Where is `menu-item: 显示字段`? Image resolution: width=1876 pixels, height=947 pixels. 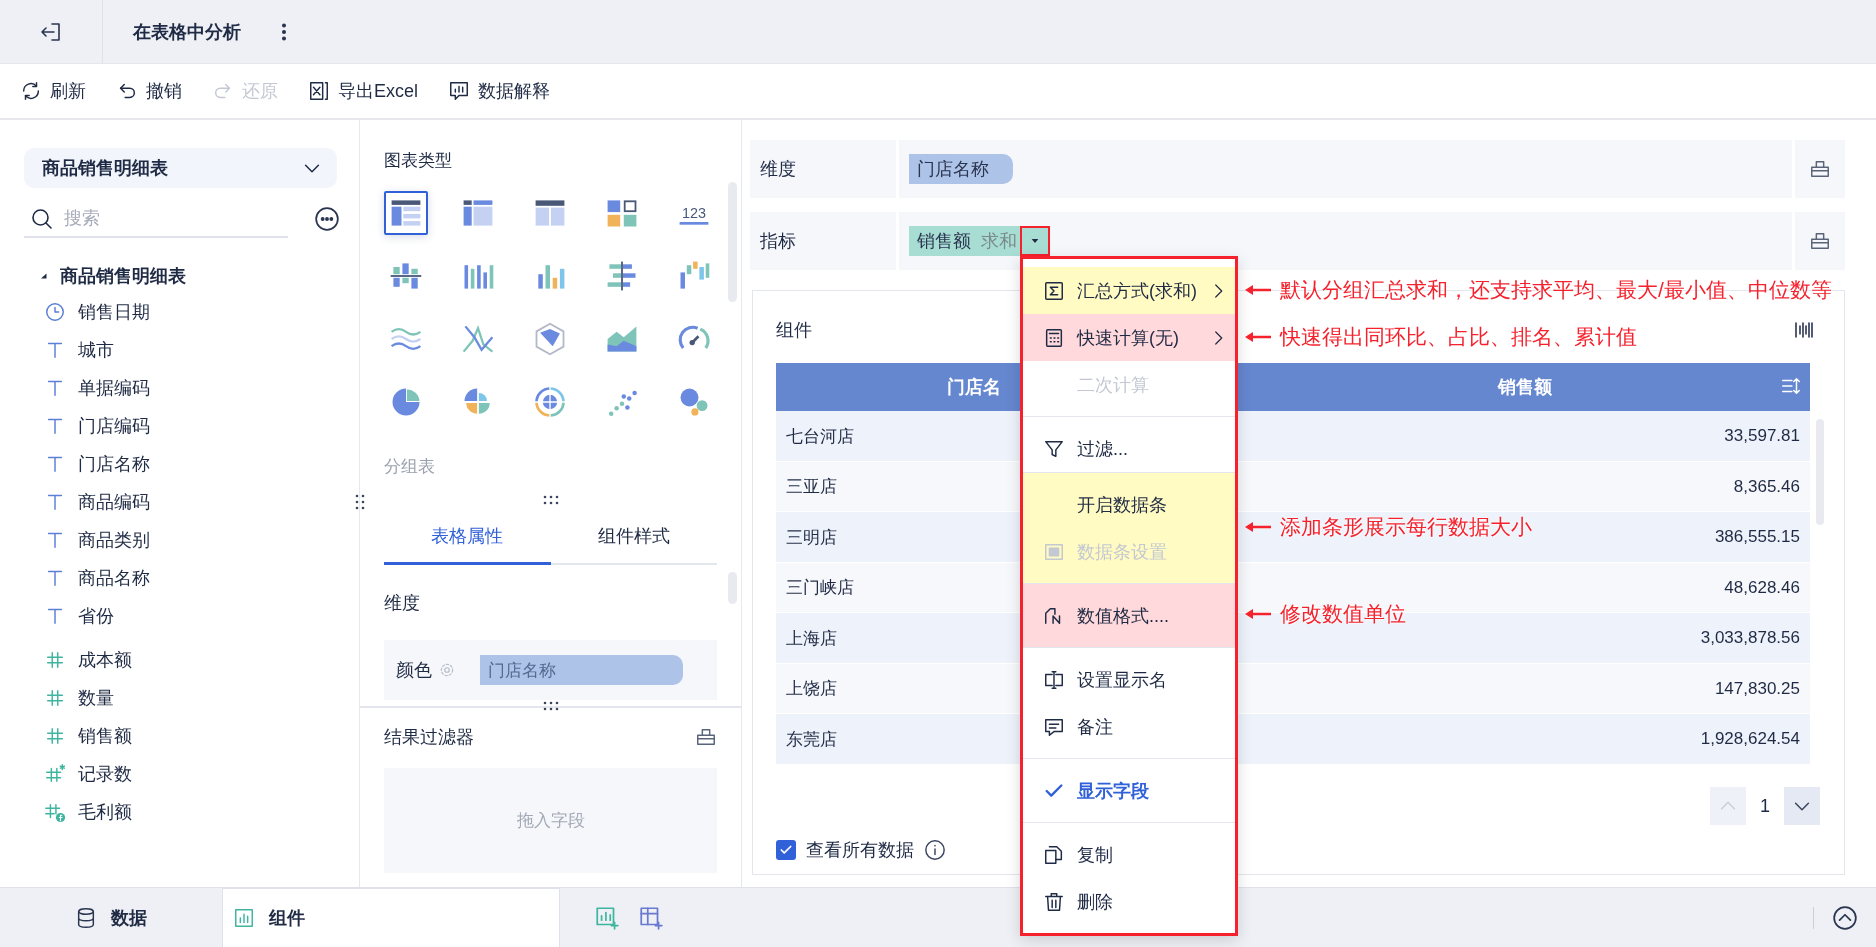 menu-item: 显示字段 is located at coordinates (1129, 790).